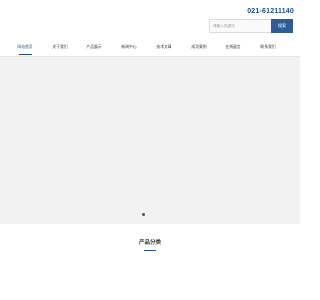  I want to click on site-header: 021-61211140 搜索, so click(150, 19).